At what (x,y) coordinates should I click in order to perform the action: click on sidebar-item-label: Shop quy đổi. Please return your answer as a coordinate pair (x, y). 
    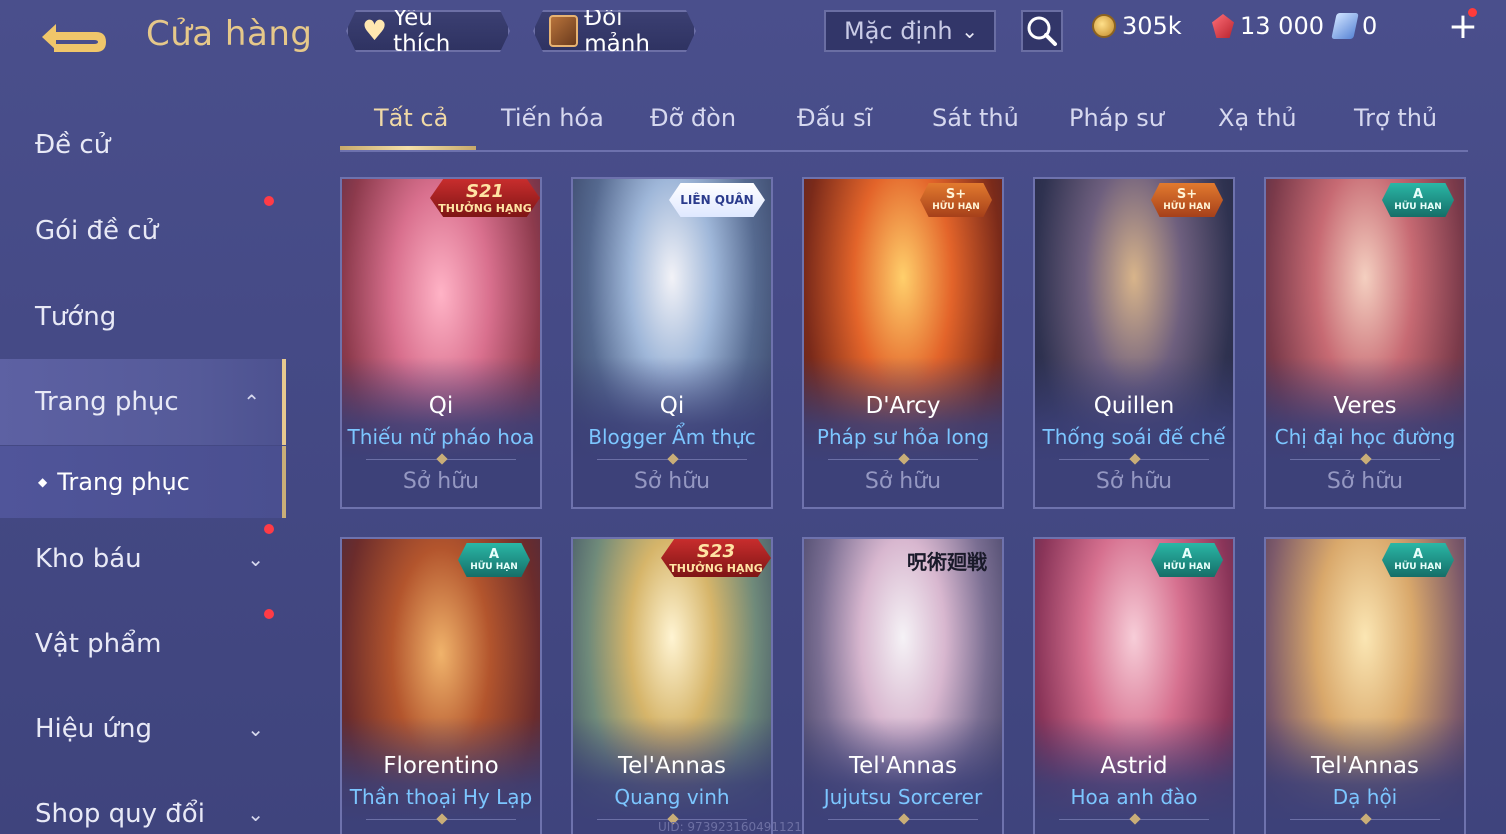
    Looking at the image, I should click on (120, 814).